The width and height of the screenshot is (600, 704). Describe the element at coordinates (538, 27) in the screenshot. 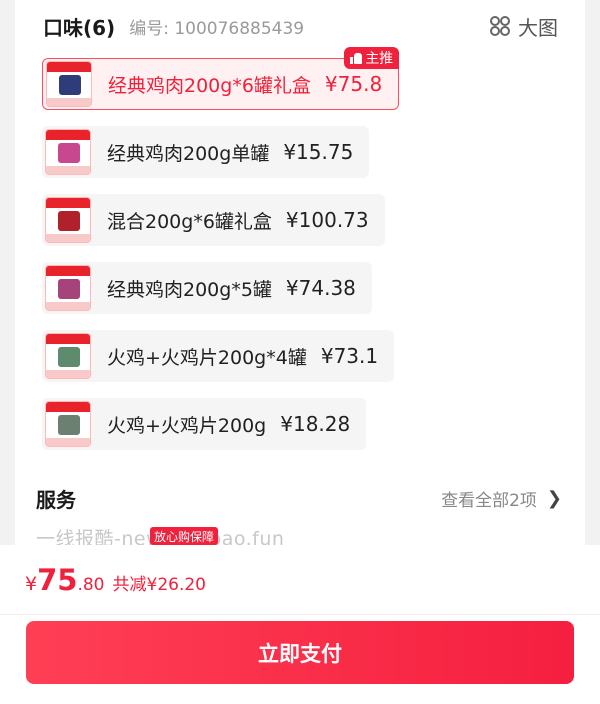

I see `bigview-label: 大图` at that location.